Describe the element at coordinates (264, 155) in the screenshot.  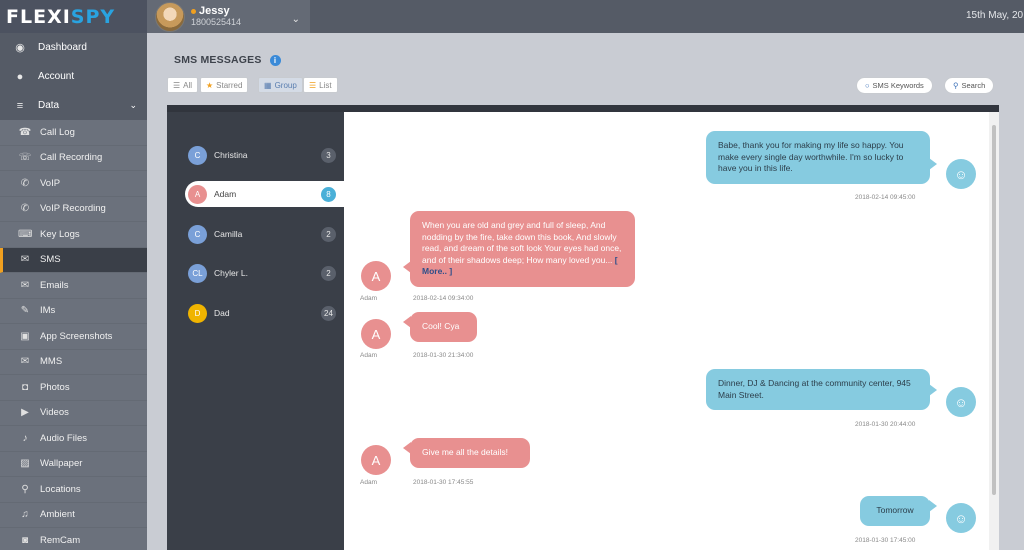
I see `contact-item-christina: C Christina 3` at that location.